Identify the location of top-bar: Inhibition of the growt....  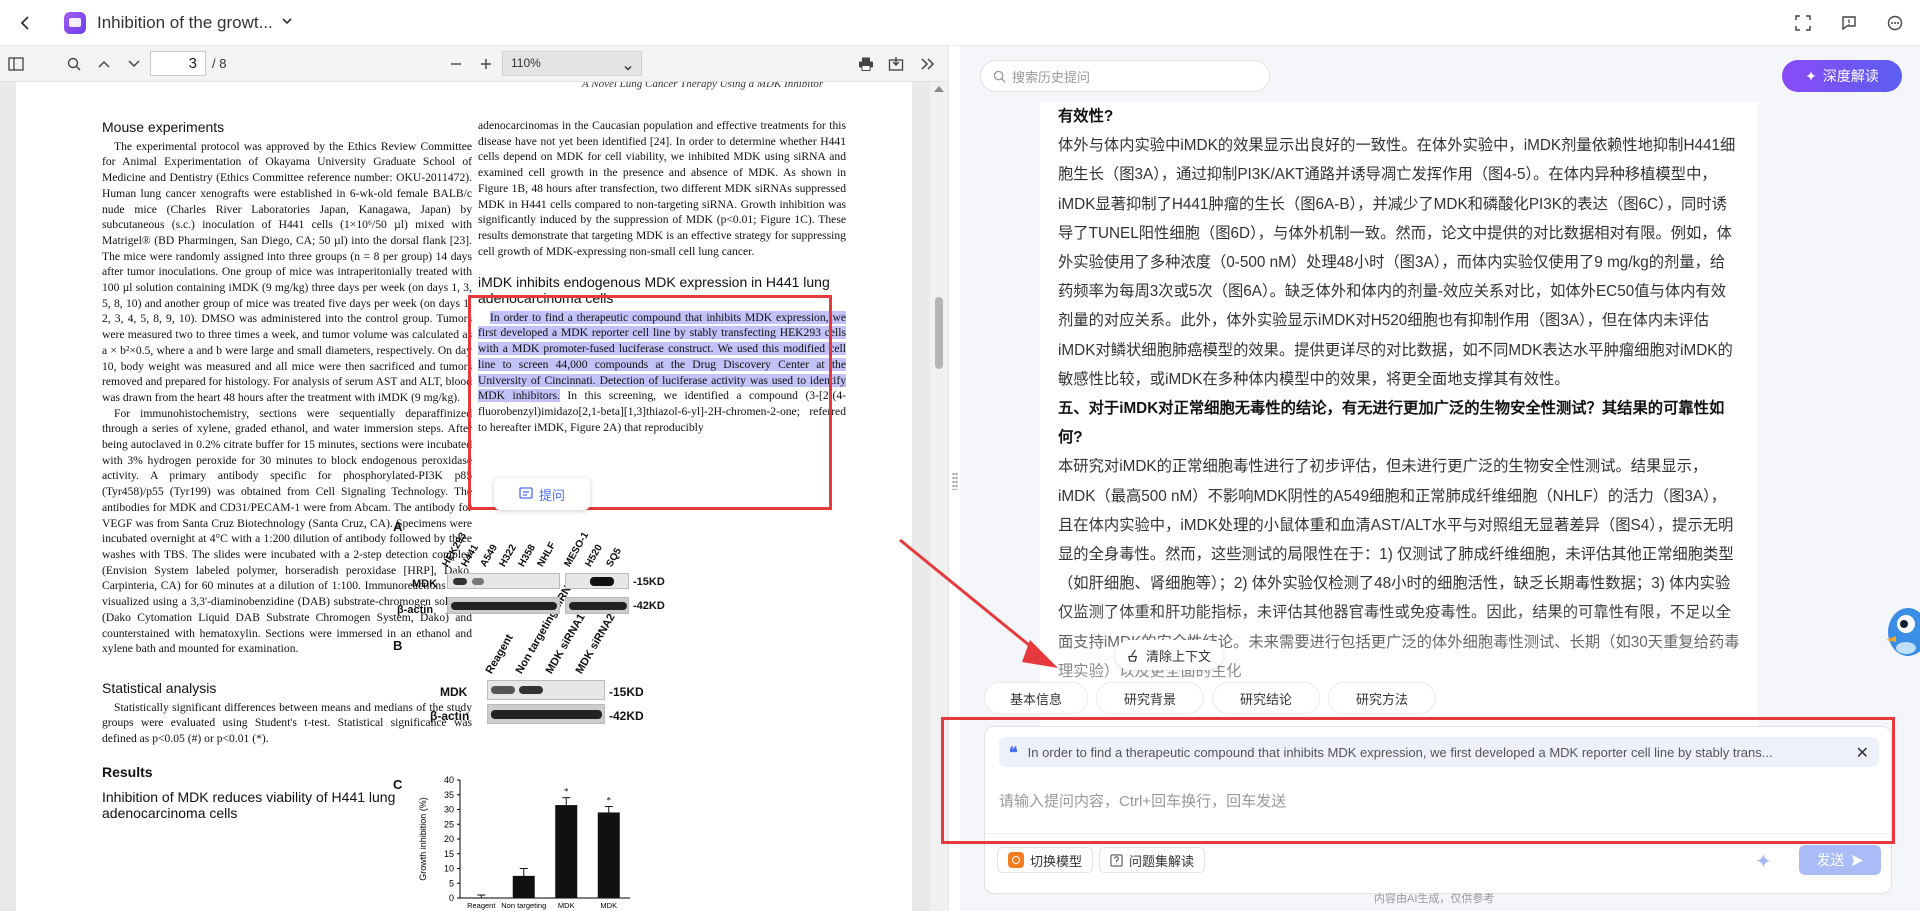
(960, 23).